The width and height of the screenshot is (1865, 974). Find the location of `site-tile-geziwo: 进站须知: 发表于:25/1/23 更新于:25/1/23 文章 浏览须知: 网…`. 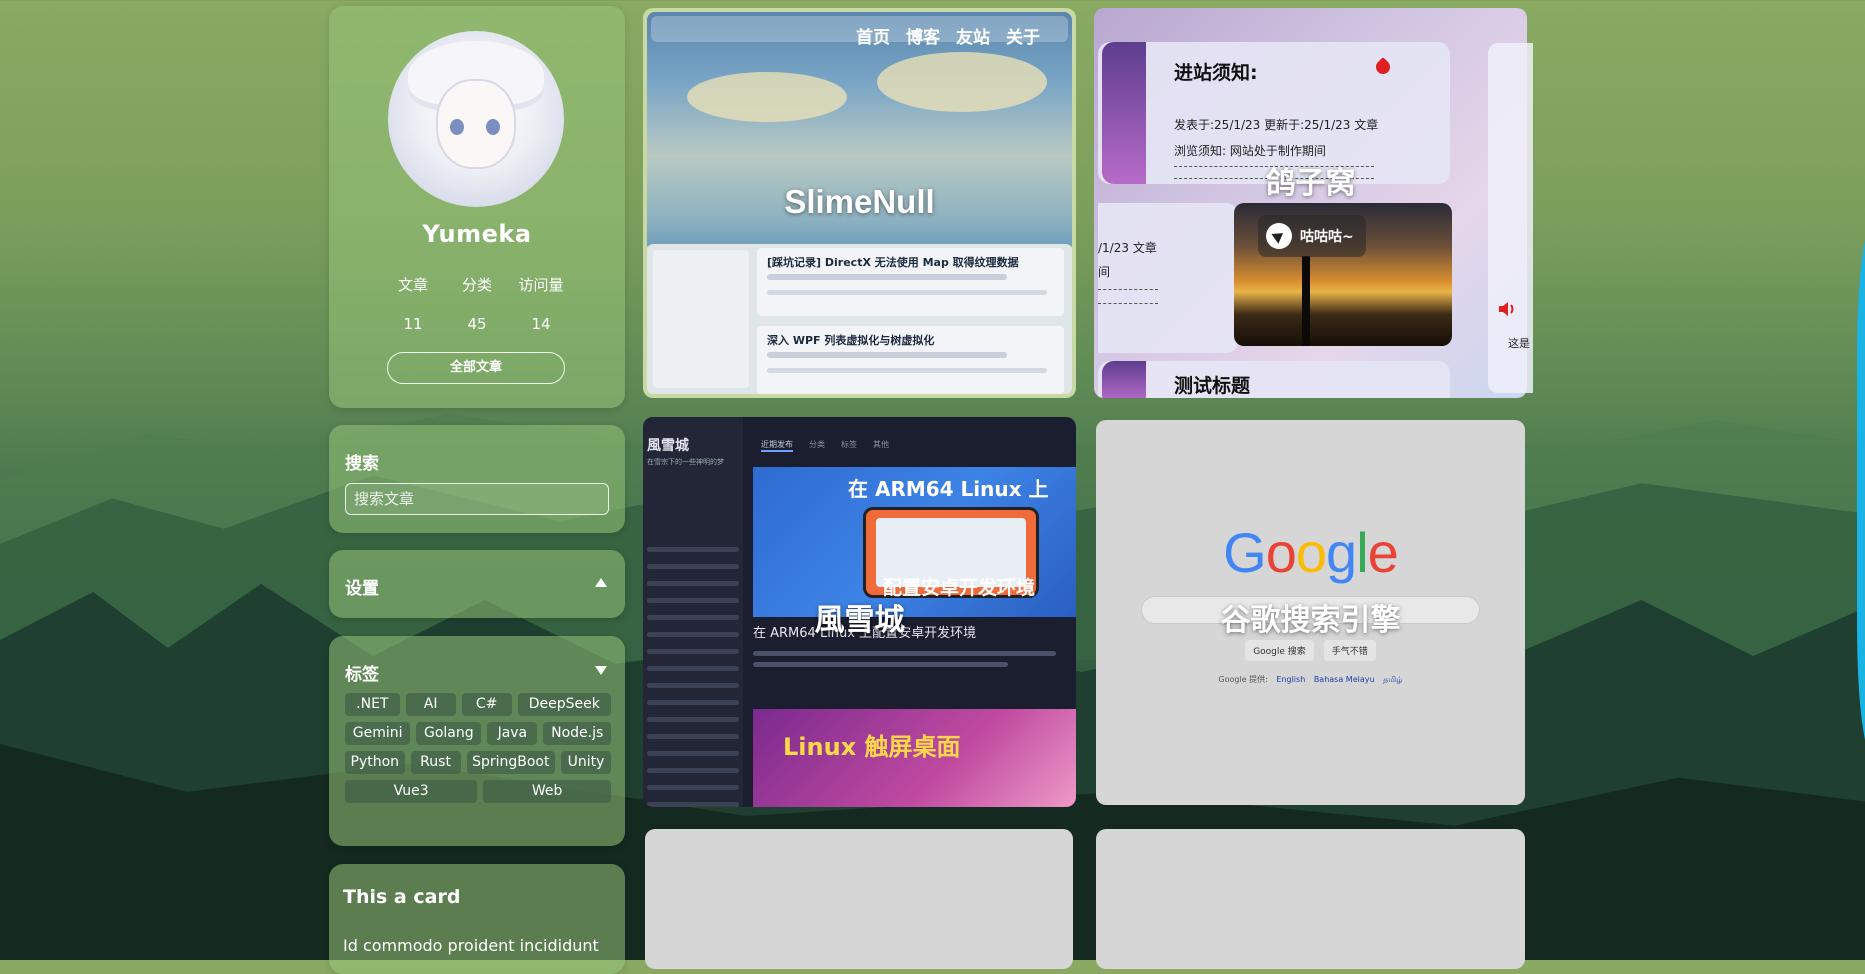

site-tile-geziwo: 进站须知: 发表于:25/1/23 更新于:25/1/23 文章 浏览须知: 网… is located at coordinates (1310, 203).